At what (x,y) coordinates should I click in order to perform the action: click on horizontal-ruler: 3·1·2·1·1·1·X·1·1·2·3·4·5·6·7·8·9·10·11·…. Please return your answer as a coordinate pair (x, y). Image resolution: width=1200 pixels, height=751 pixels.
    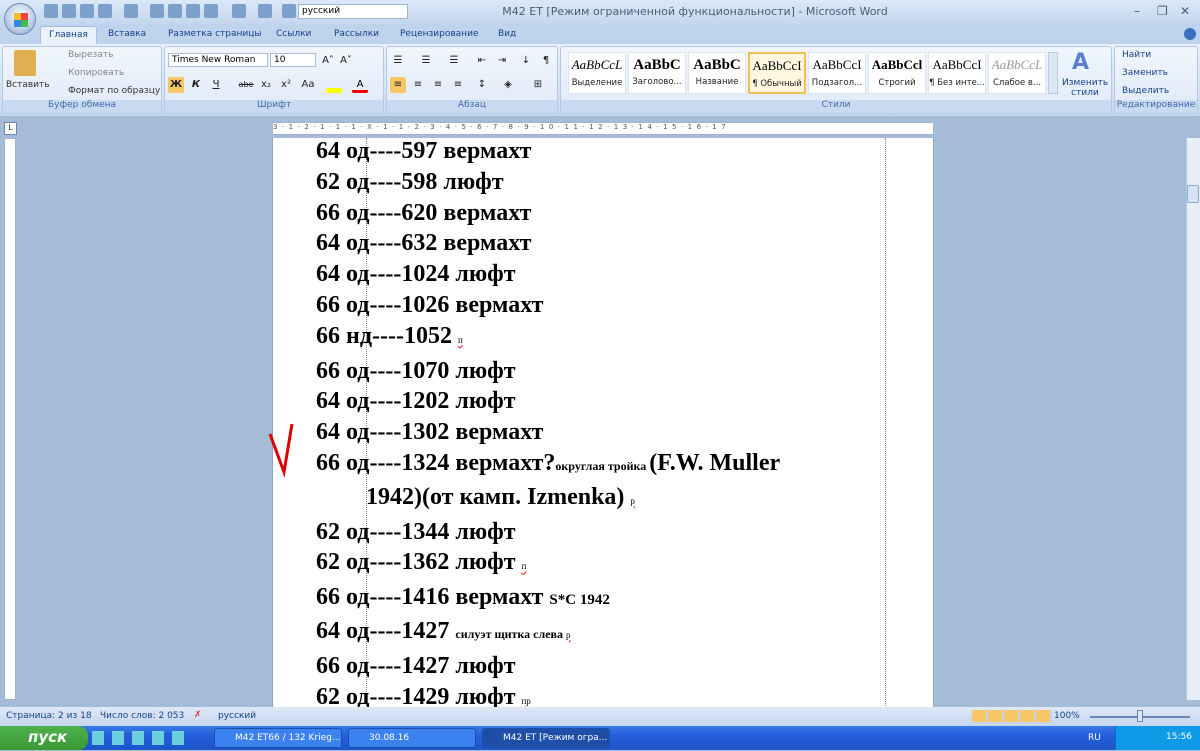
    Looking at the image, I should click on (603, 128).